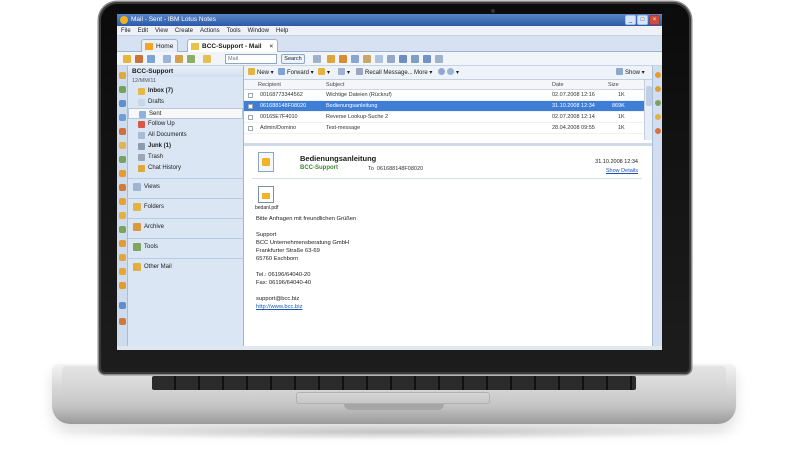 The image size is (787, 462). Describe the element at coordinates (126, 30) in the screenshot. I see `menu-file: File` at that location.